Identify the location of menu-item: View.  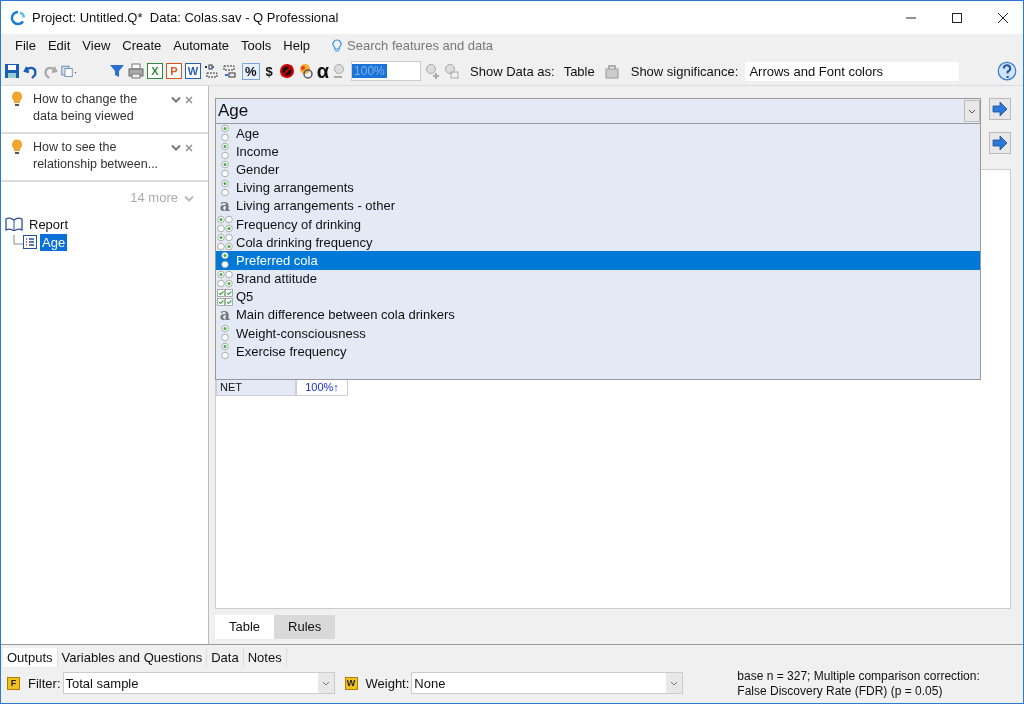
(96, 45).